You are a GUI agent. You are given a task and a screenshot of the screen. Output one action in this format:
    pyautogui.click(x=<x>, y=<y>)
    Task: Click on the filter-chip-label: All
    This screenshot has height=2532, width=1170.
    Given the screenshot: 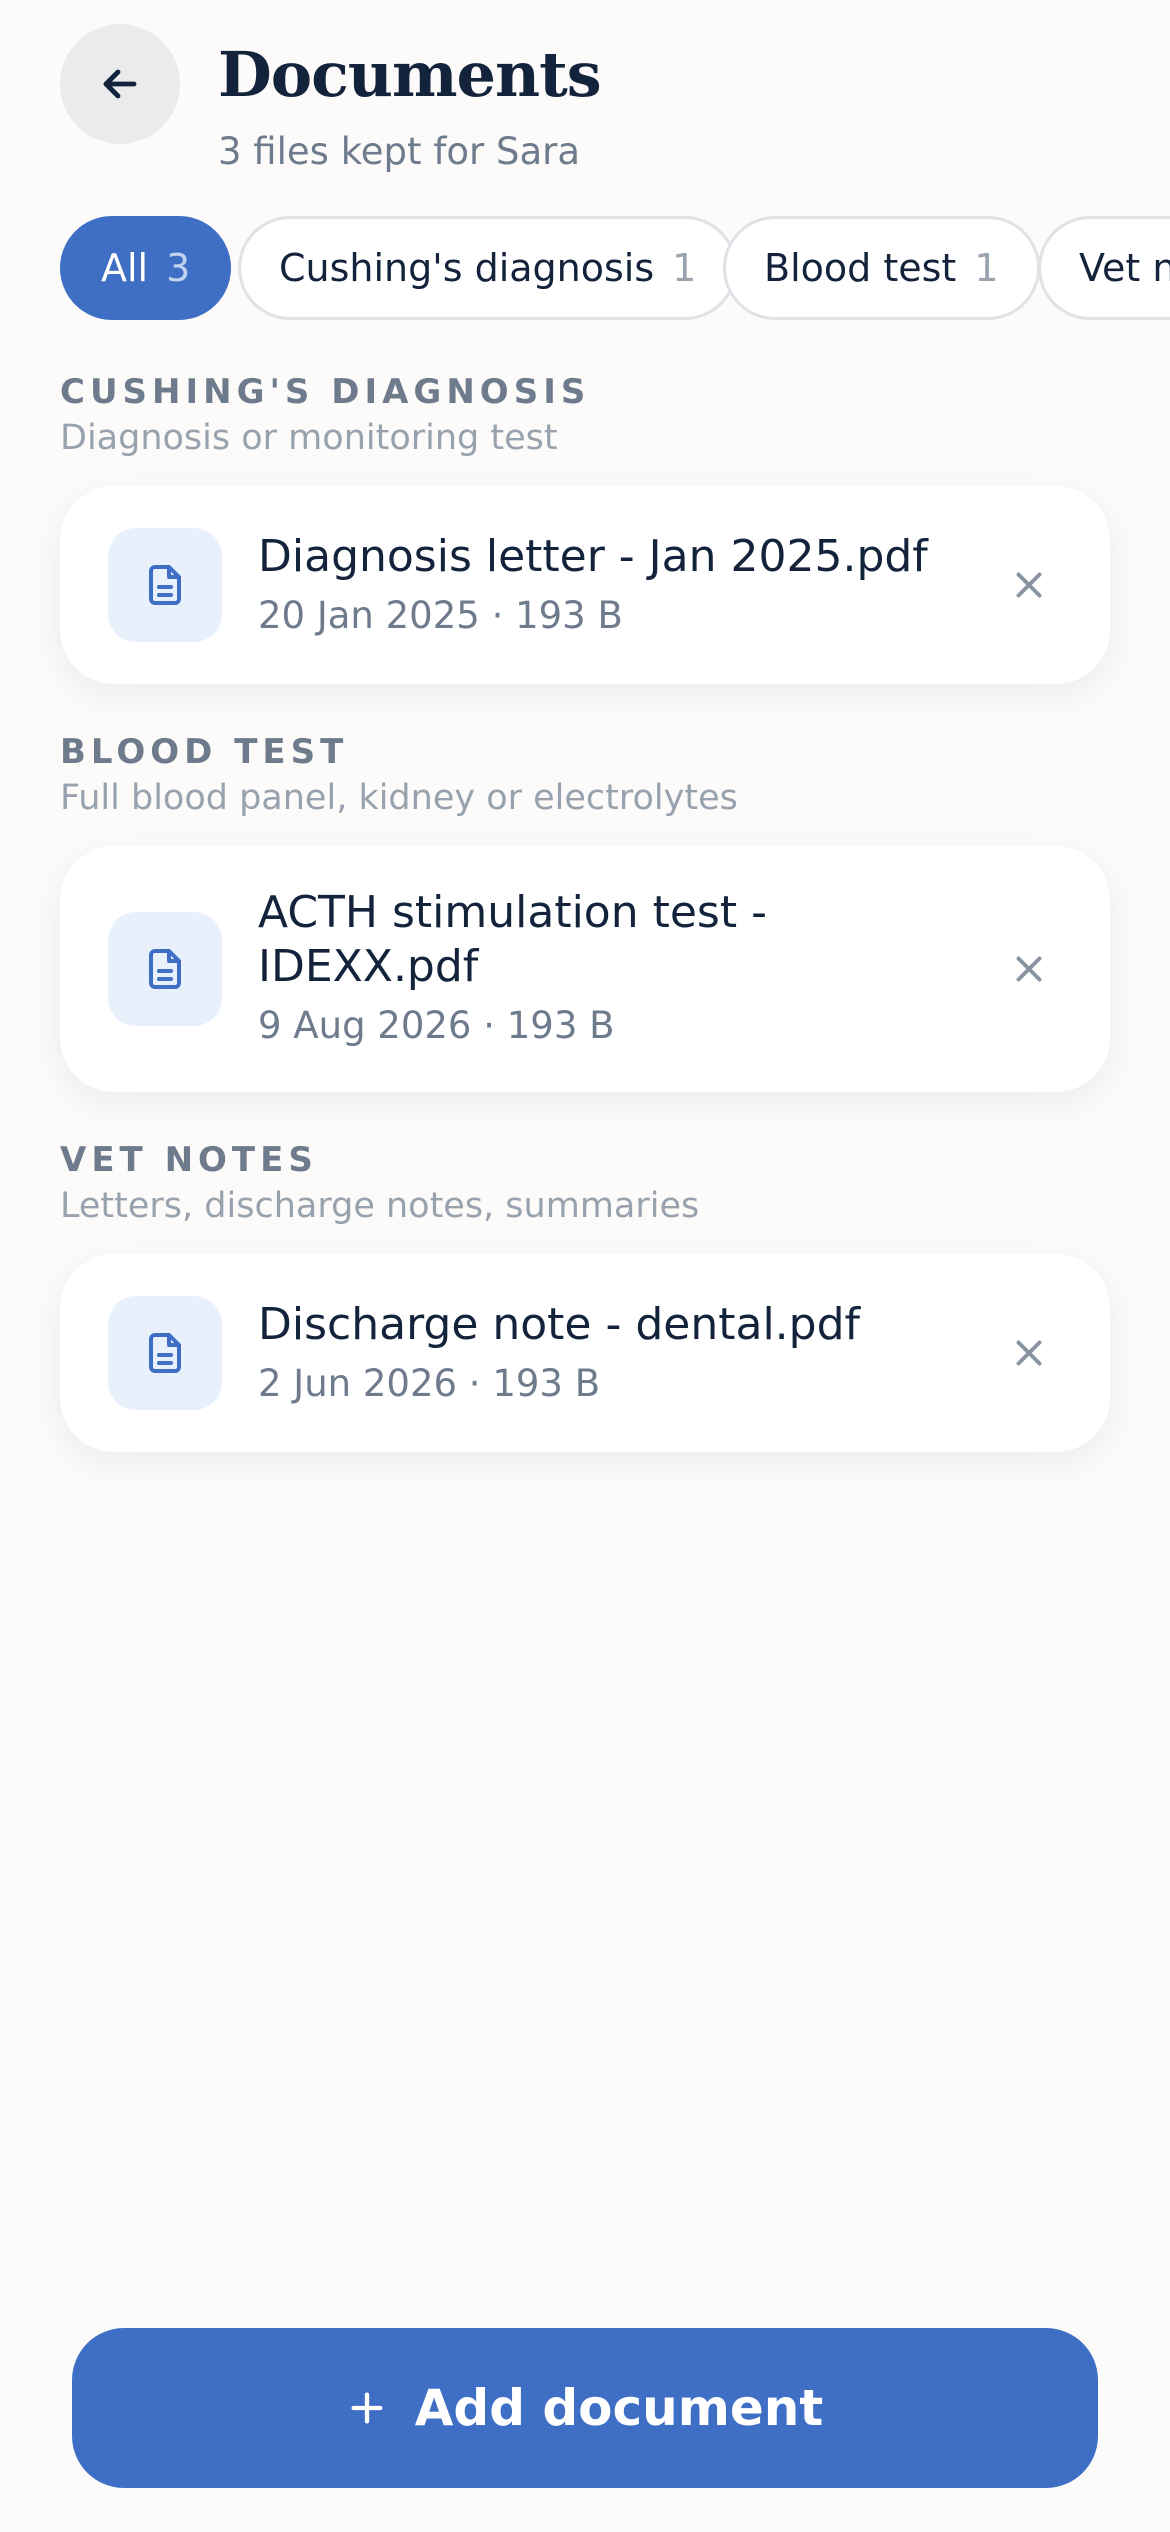 What is the action you would take?
    pyautogui.click(x=125, y=268)
    